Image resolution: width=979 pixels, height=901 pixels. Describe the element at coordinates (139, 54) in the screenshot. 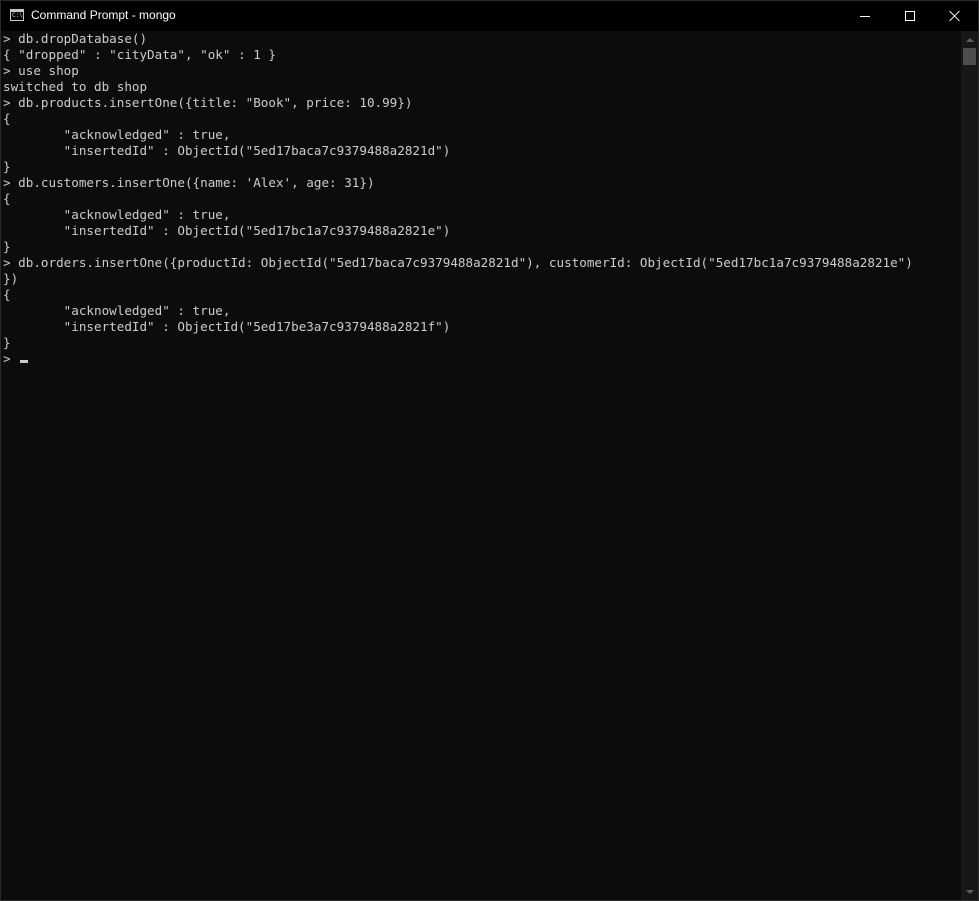

I see `console-line: { "dropped" : "cityData", "ok" : 1 }` at that location.